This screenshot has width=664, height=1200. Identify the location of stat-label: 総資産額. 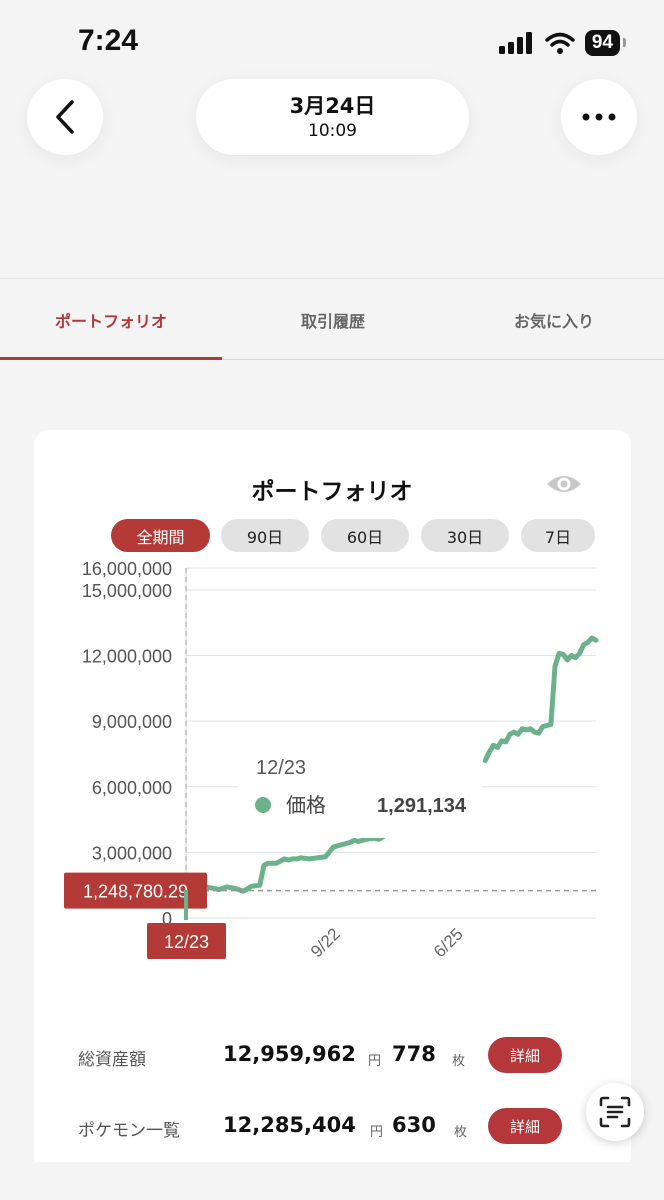
(112, 1060).